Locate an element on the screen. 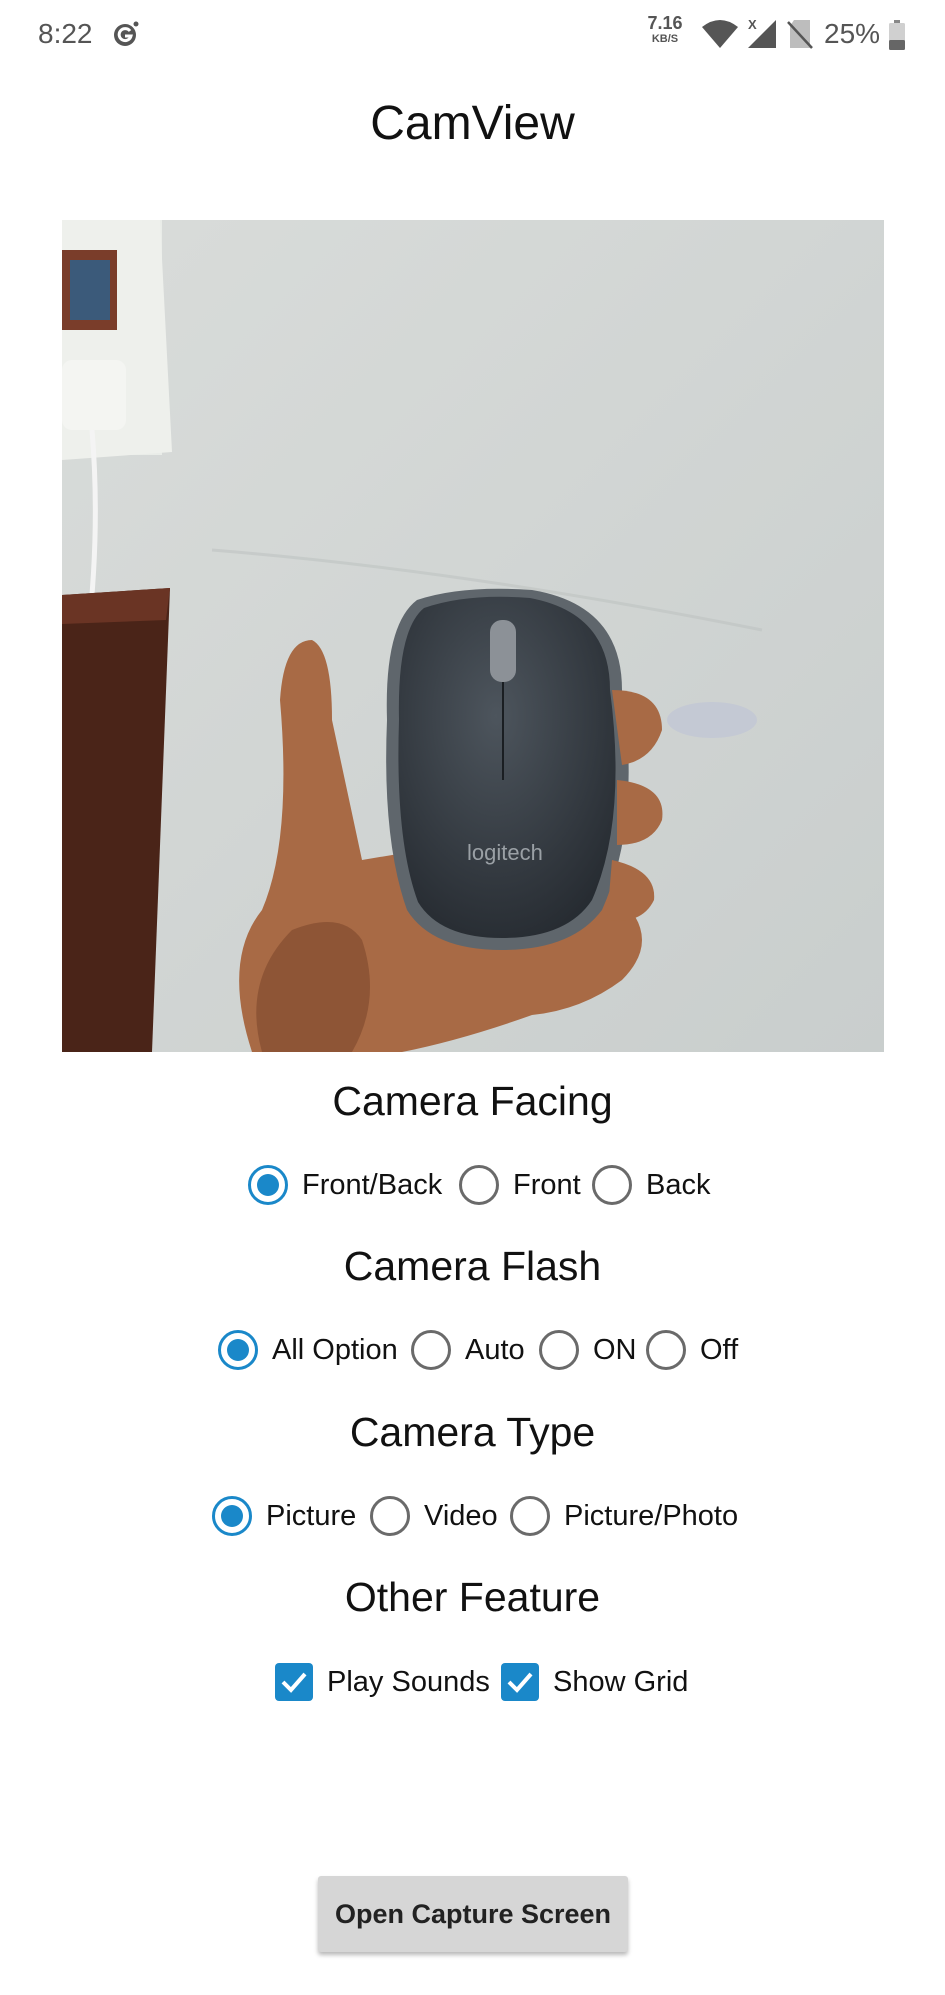  status-bar: 8:22 7.16 KB/S X 25% is located at coordinates (472, 35).